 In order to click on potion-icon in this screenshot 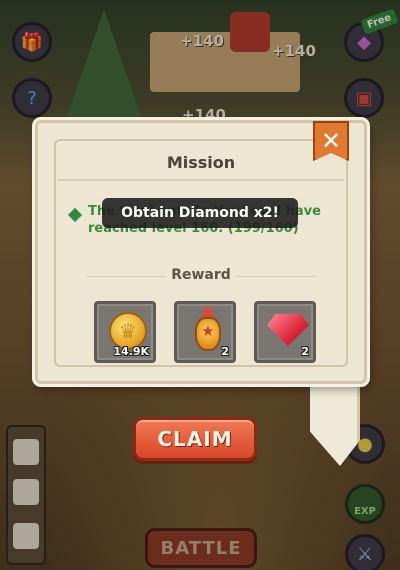, I will do `click(208, 331)`.